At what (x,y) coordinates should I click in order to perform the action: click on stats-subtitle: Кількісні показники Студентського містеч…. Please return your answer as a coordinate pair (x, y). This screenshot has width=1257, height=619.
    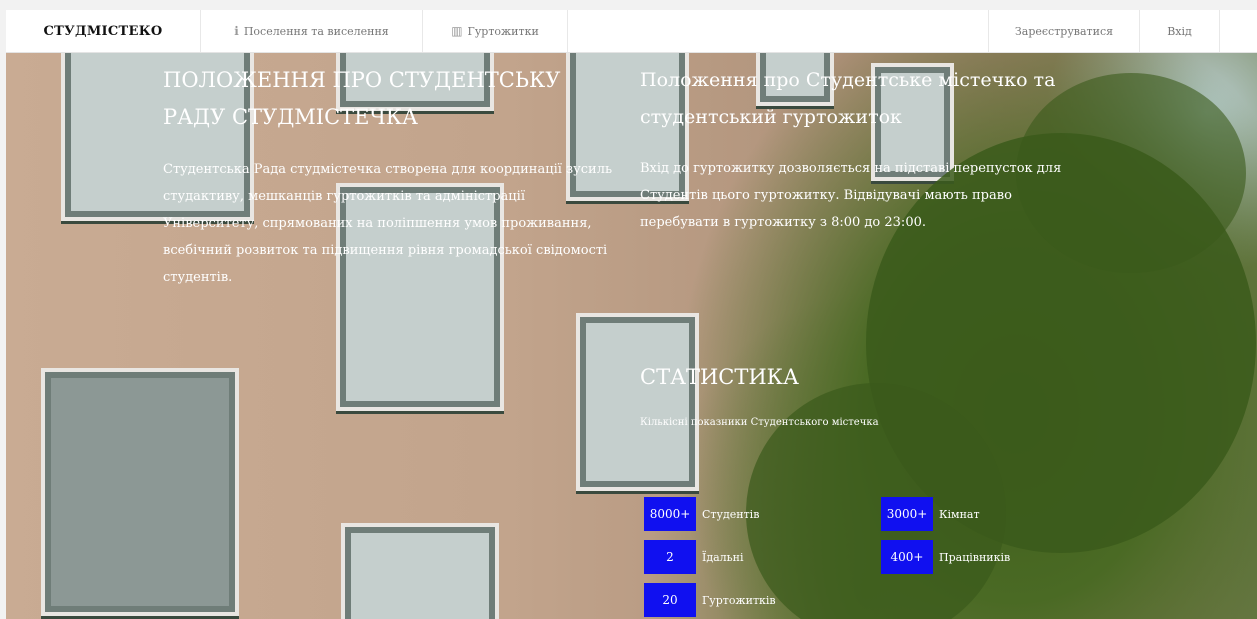
    Looking at the image, I should click on (759, 422).